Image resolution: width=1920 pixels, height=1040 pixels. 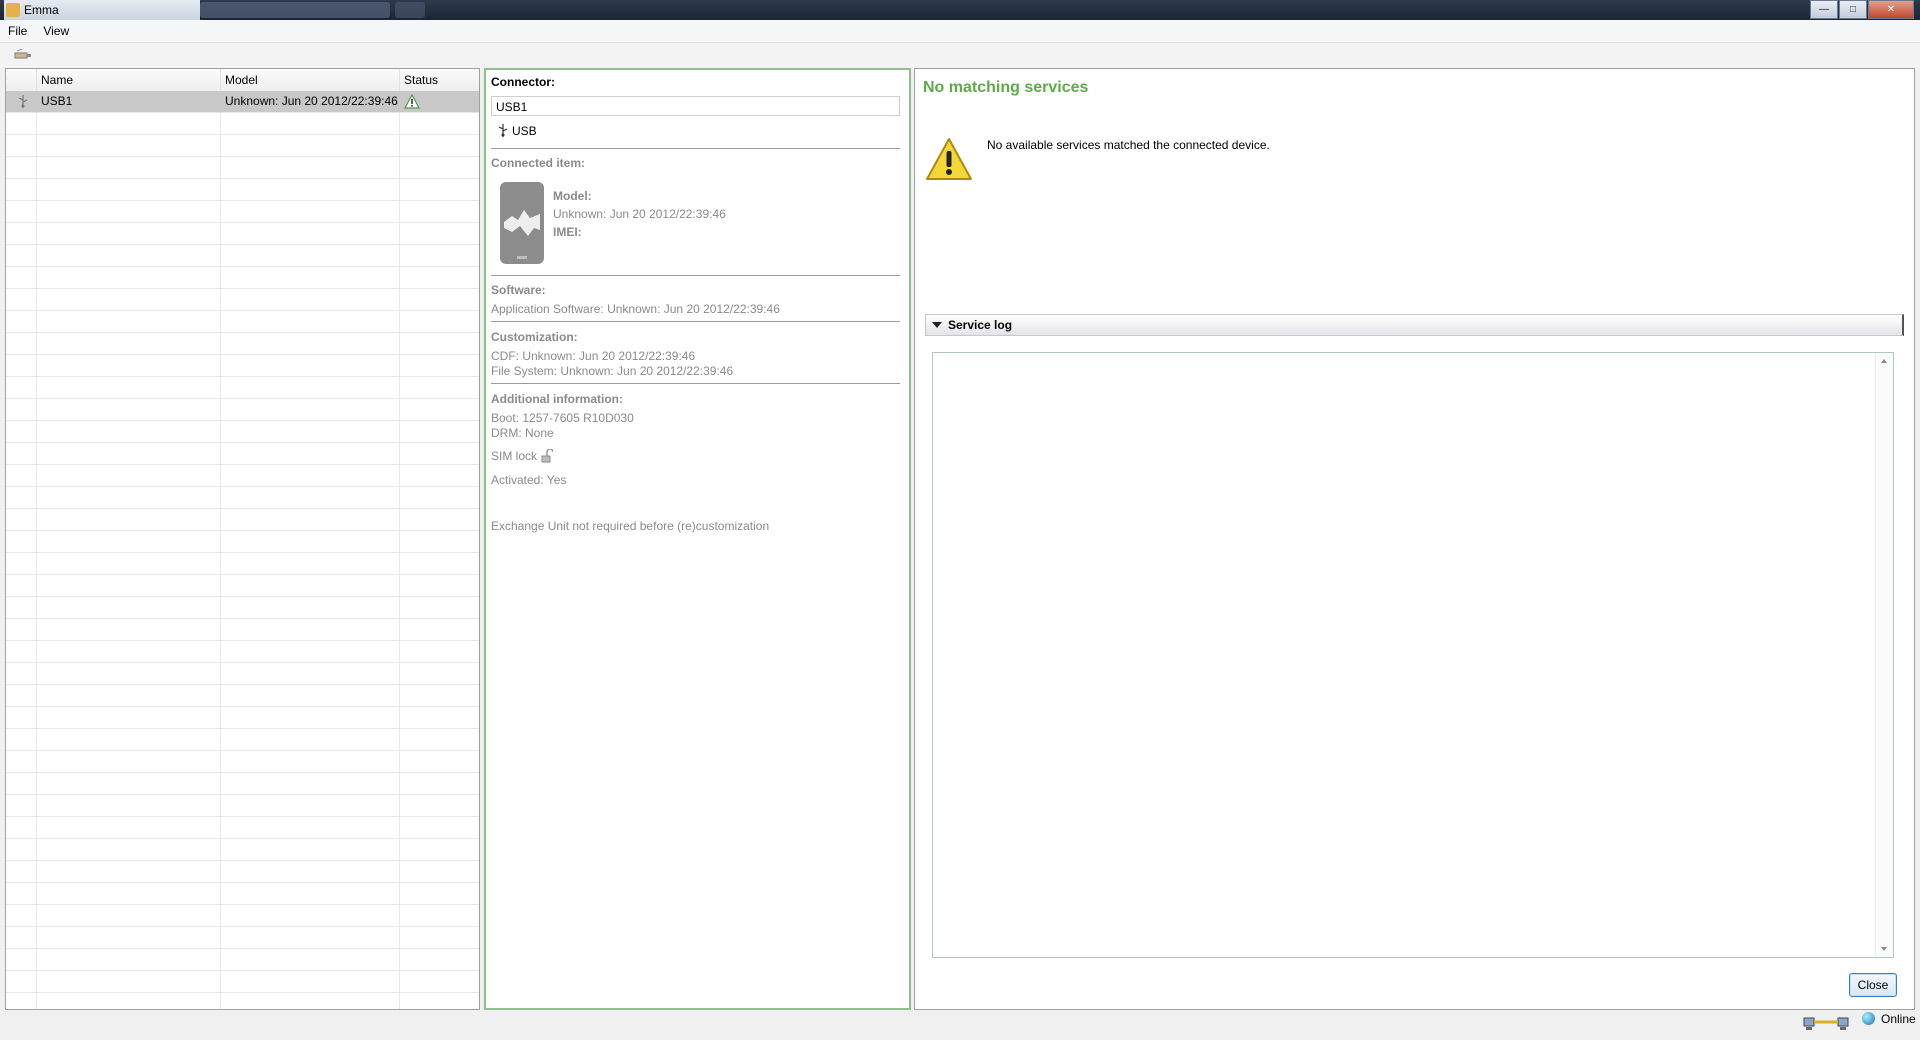 What do you see at coordinates (21, 80) in the screenshot?
I see `column-header-icon` at bounding box center [21, 80].